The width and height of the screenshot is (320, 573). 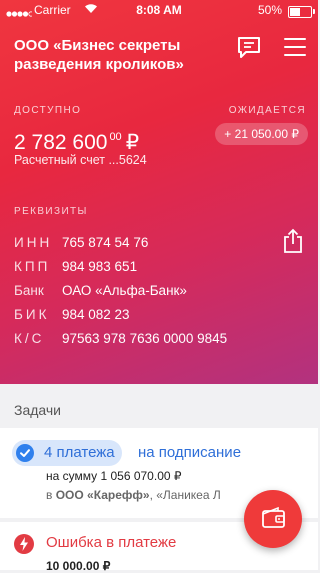 What do you see at coordinates (267, 110) in the screenshot?
I see `pending-label: ОЖИДАЕТСЯ` at bounding box center [267, 110].